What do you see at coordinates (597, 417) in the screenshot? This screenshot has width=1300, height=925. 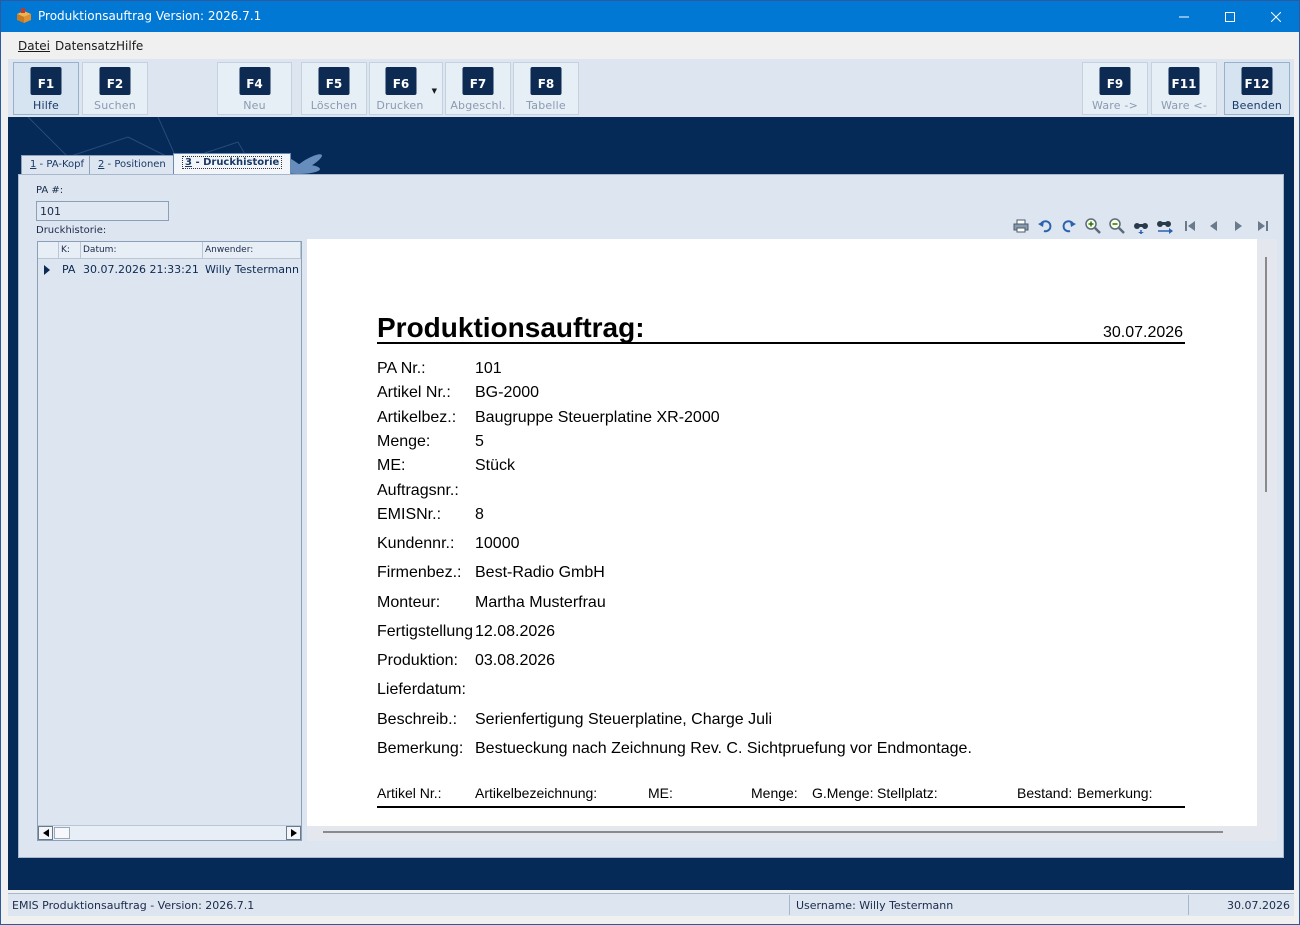 I see `report-value-artikelbez: Baugruppe Steuerplatine XR-2000` at bounding box center [597, 417].